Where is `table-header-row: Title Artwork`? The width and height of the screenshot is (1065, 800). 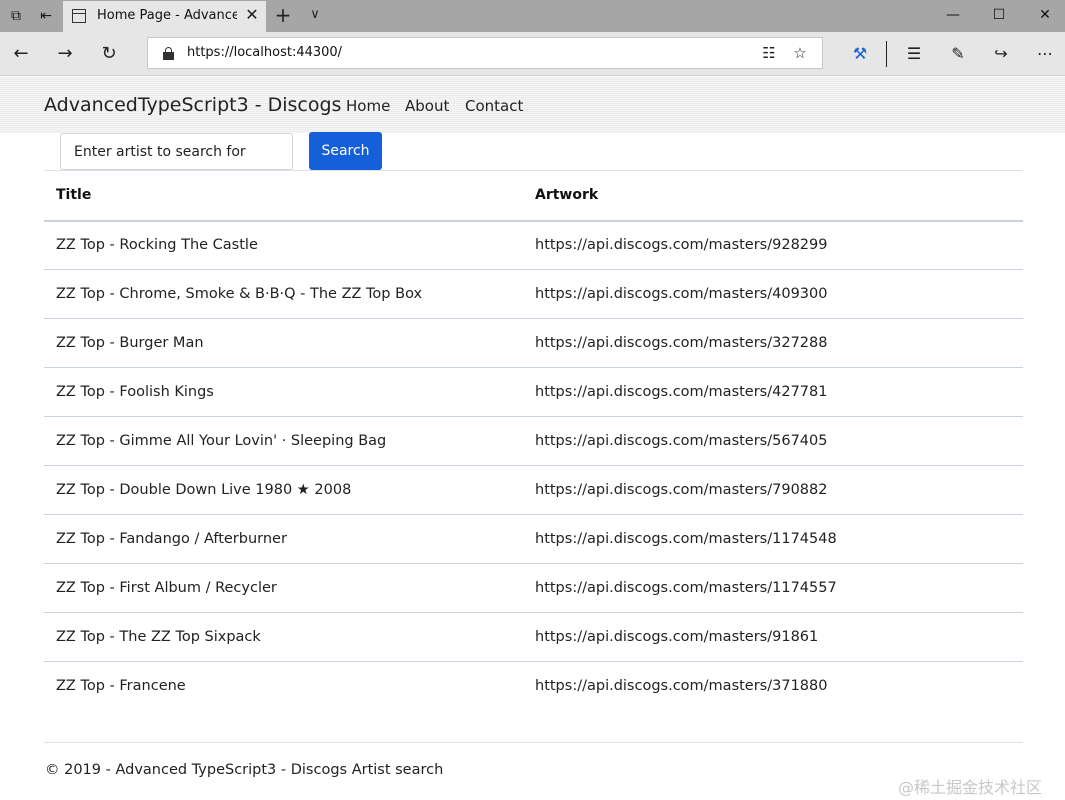 table-header-row: Title Artwork is located at coordinates (533, 196).